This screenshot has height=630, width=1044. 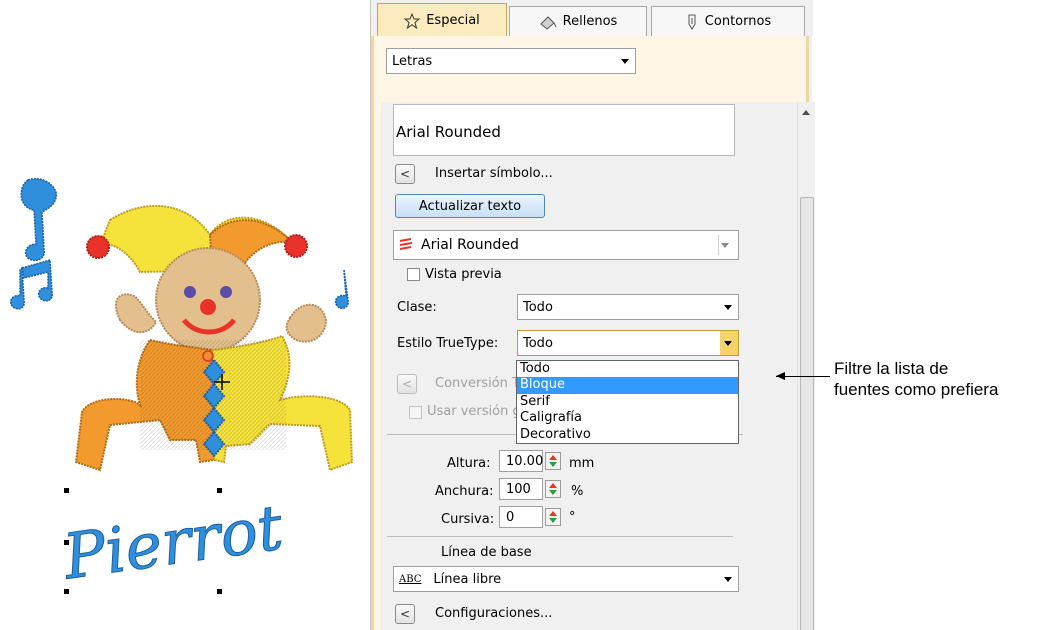 I want to click on text-input-box: Arial Rounded, so click(x=564, y=130).